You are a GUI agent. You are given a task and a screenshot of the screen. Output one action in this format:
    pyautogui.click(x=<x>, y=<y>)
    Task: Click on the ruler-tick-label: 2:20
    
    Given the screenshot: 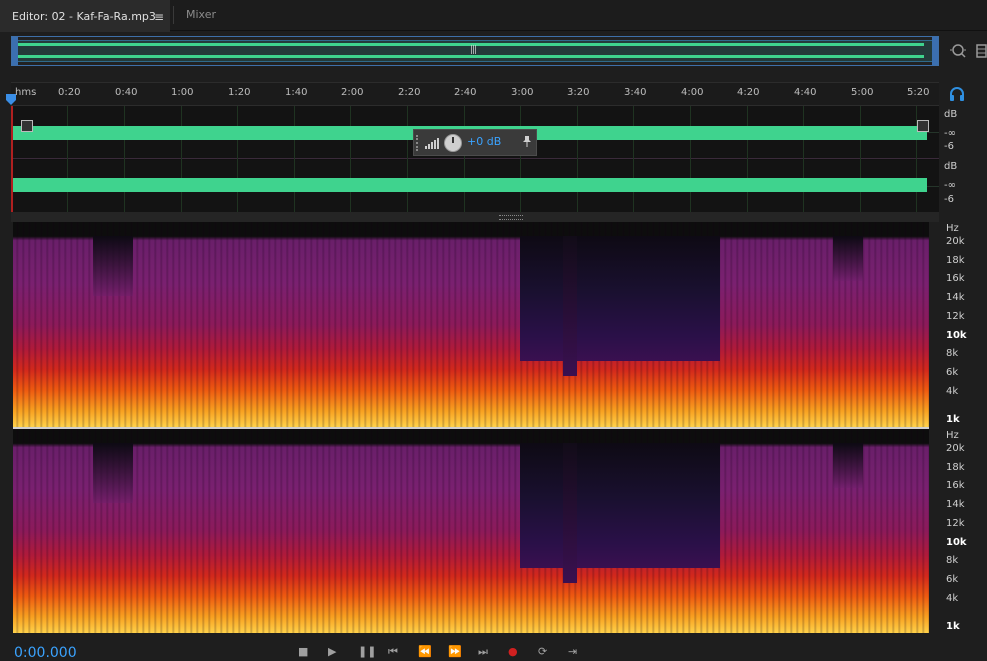 What is the action you would take?
    pyautogui.click(x=409, y=92)
    